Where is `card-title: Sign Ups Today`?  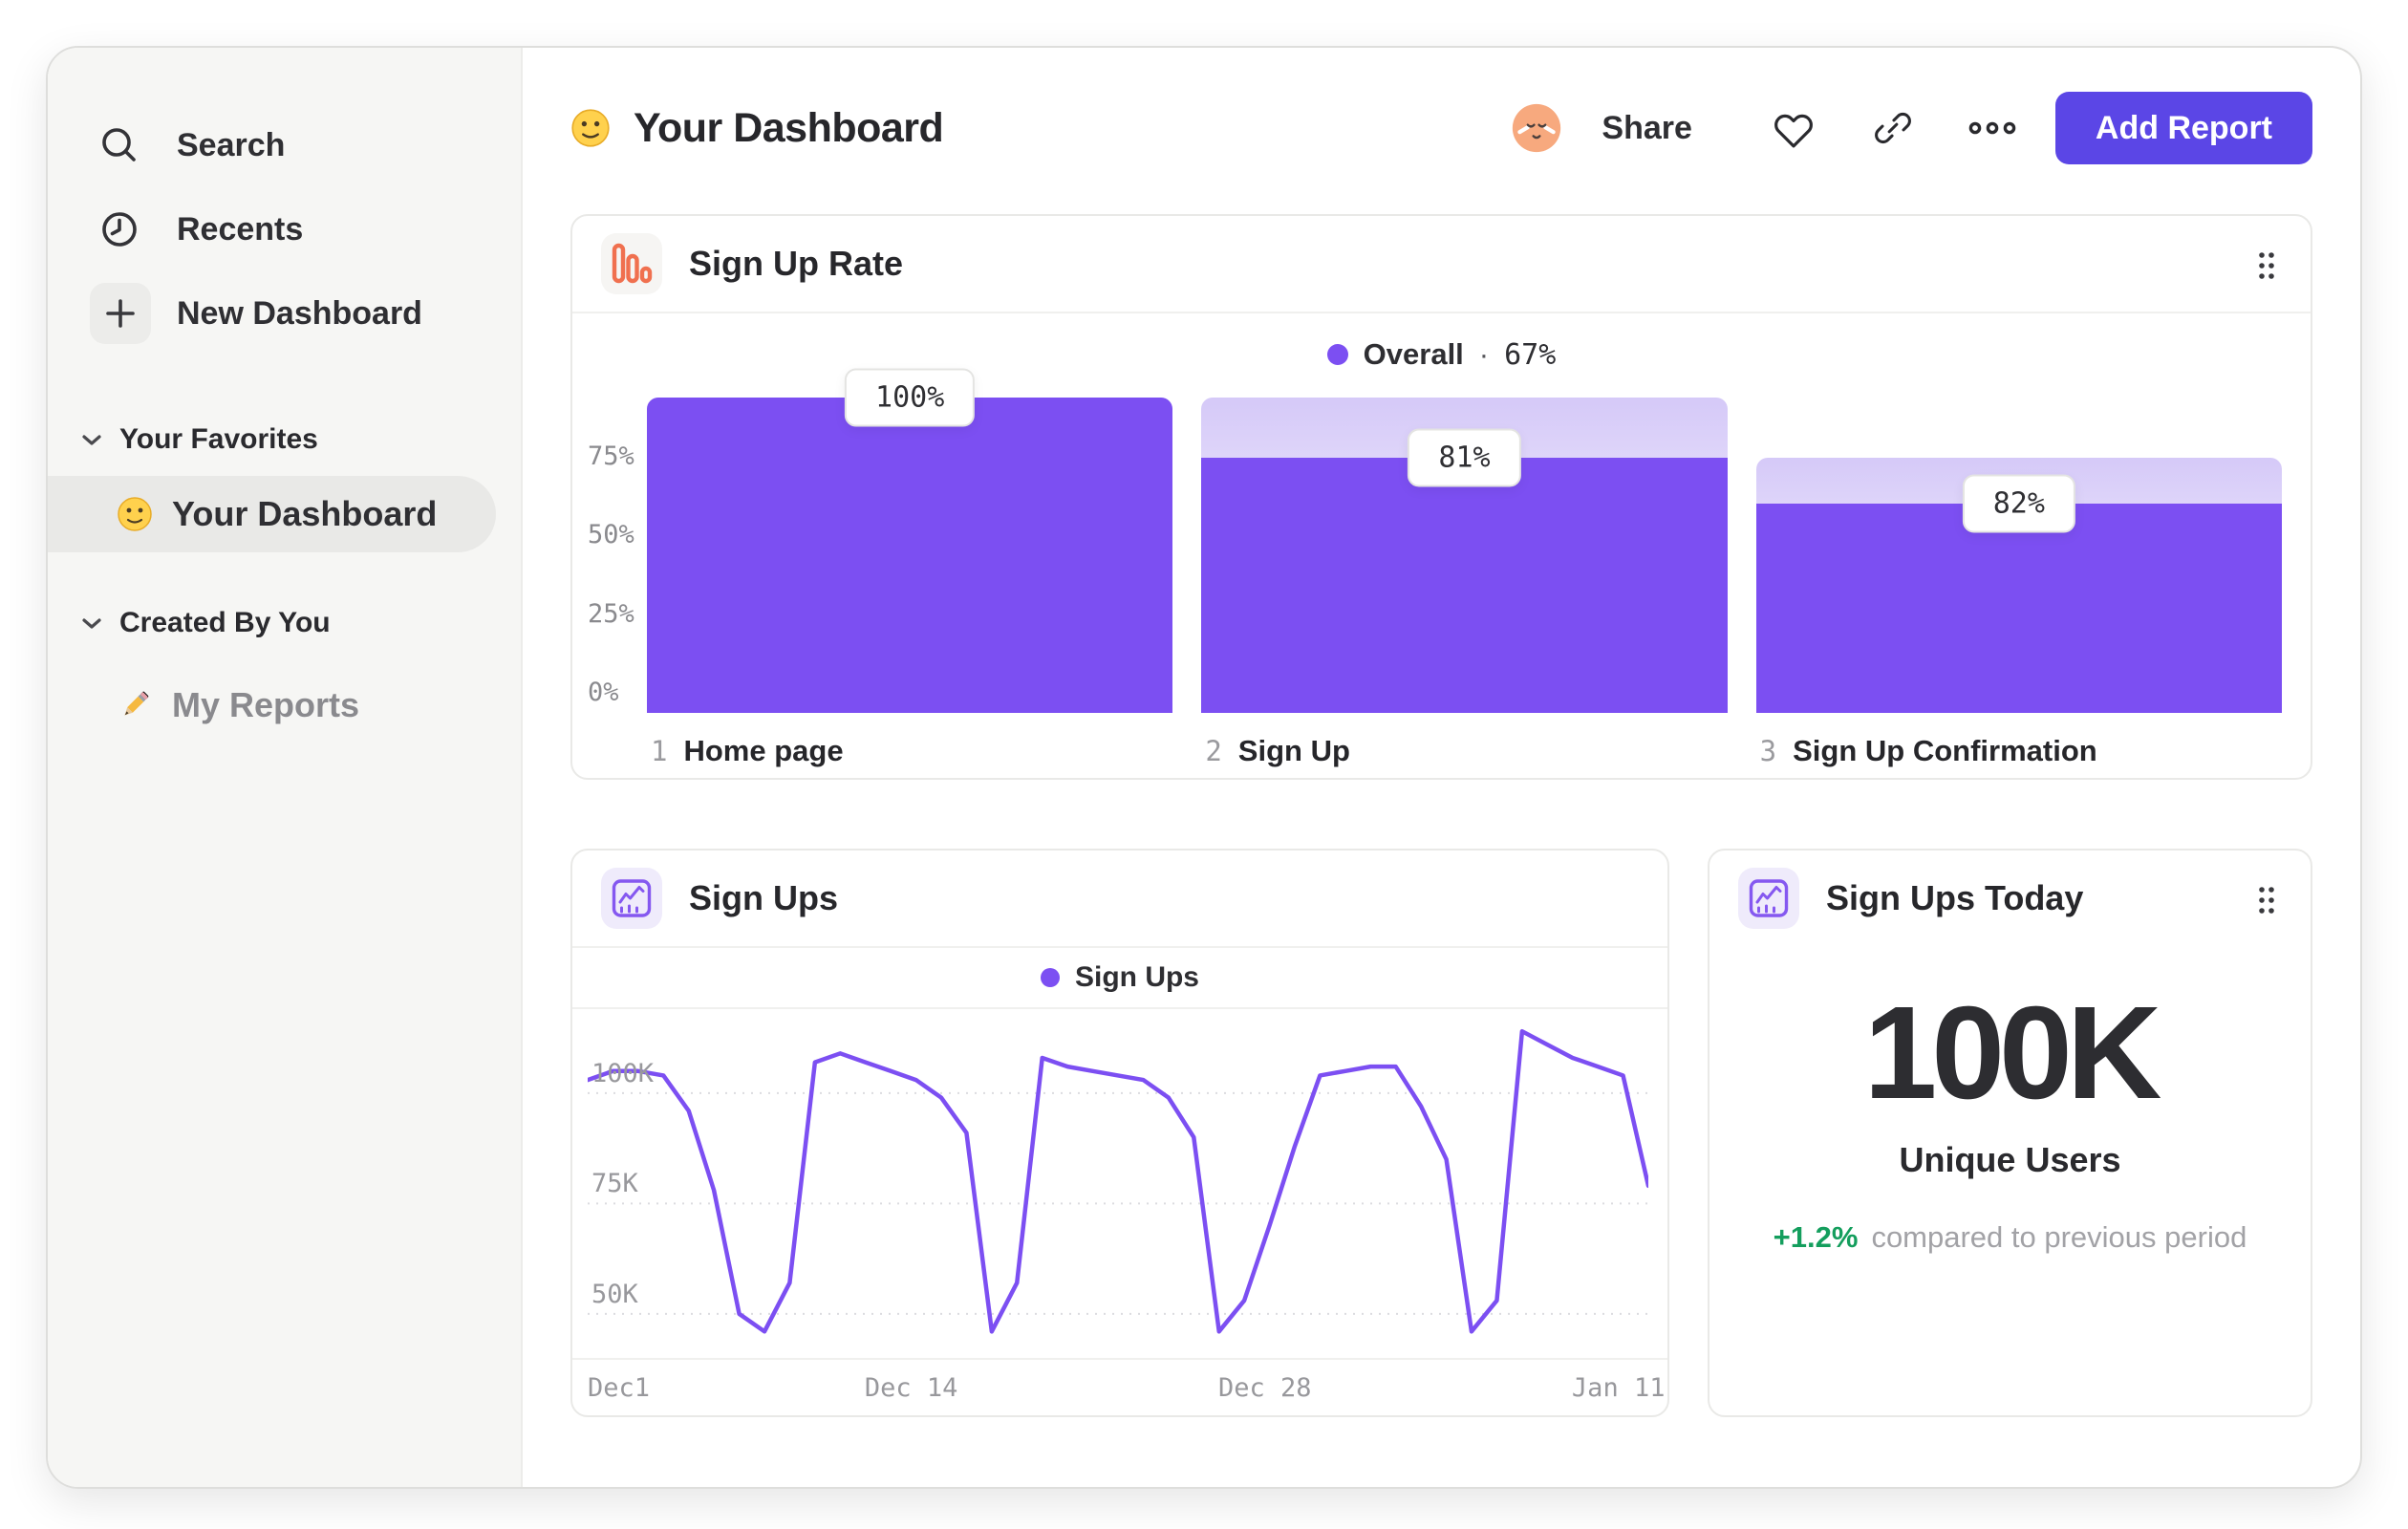
card-title: Sign Ups Today is located at coordinates (1955, 897).